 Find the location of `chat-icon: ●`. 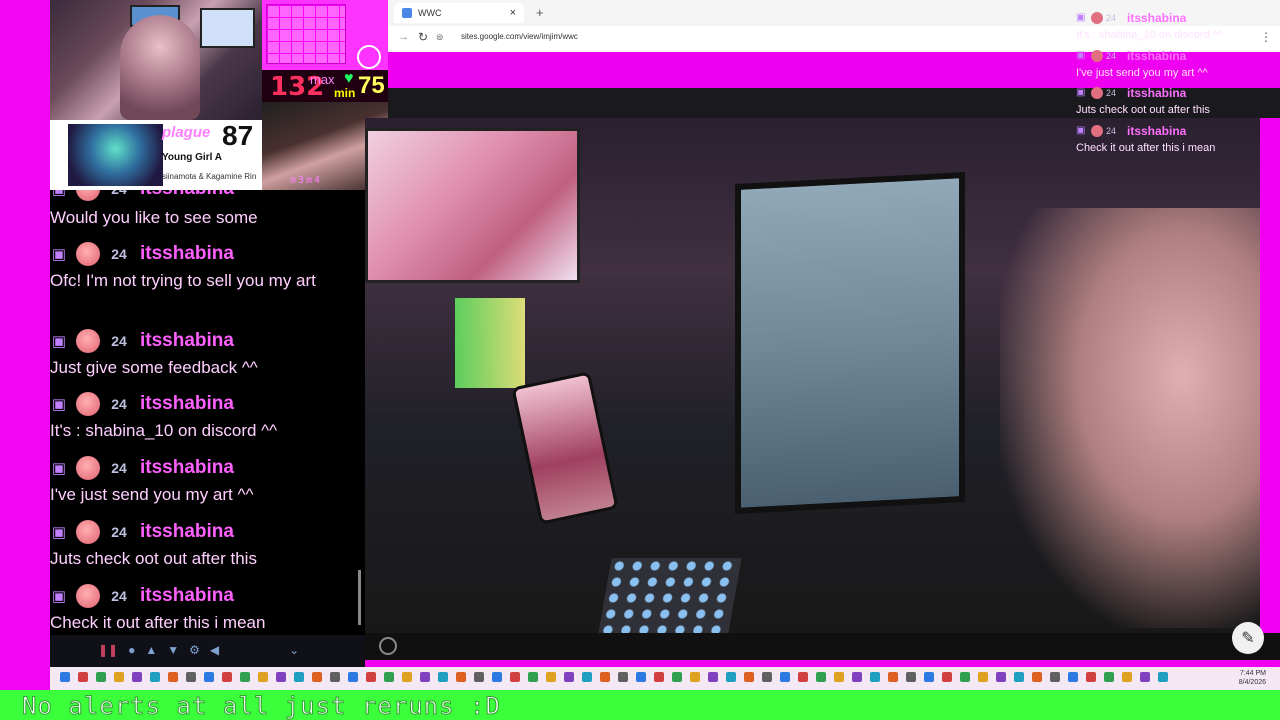

chat-icon: ● is located at coordinates (131, 650).